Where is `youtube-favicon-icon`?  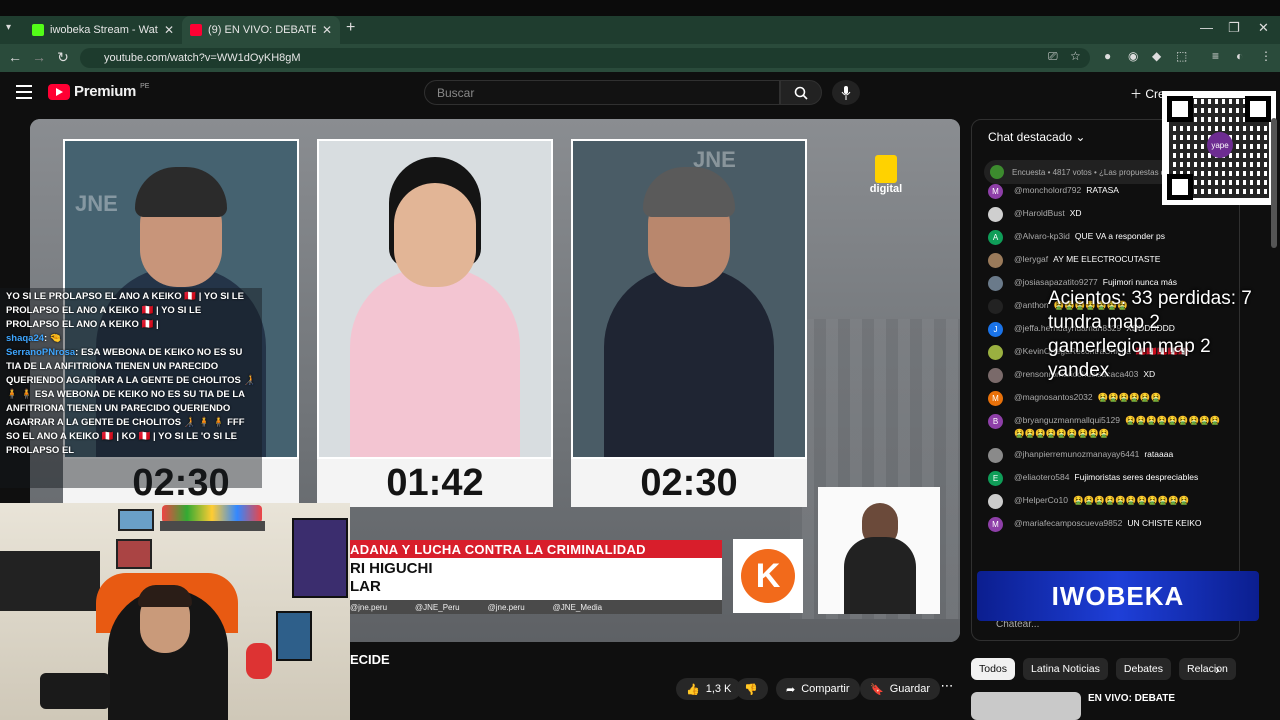 youtube-favicon-icon is located at coordinates (196, 30).